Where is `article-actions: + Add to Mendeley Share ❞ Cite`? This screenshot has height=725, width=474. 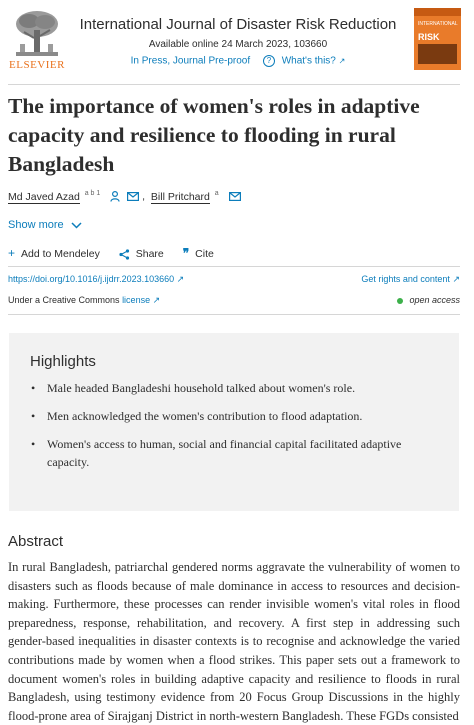
article-actions: + Add to Mendeley Share ❞ Cite is located at coordinates (119, 253).